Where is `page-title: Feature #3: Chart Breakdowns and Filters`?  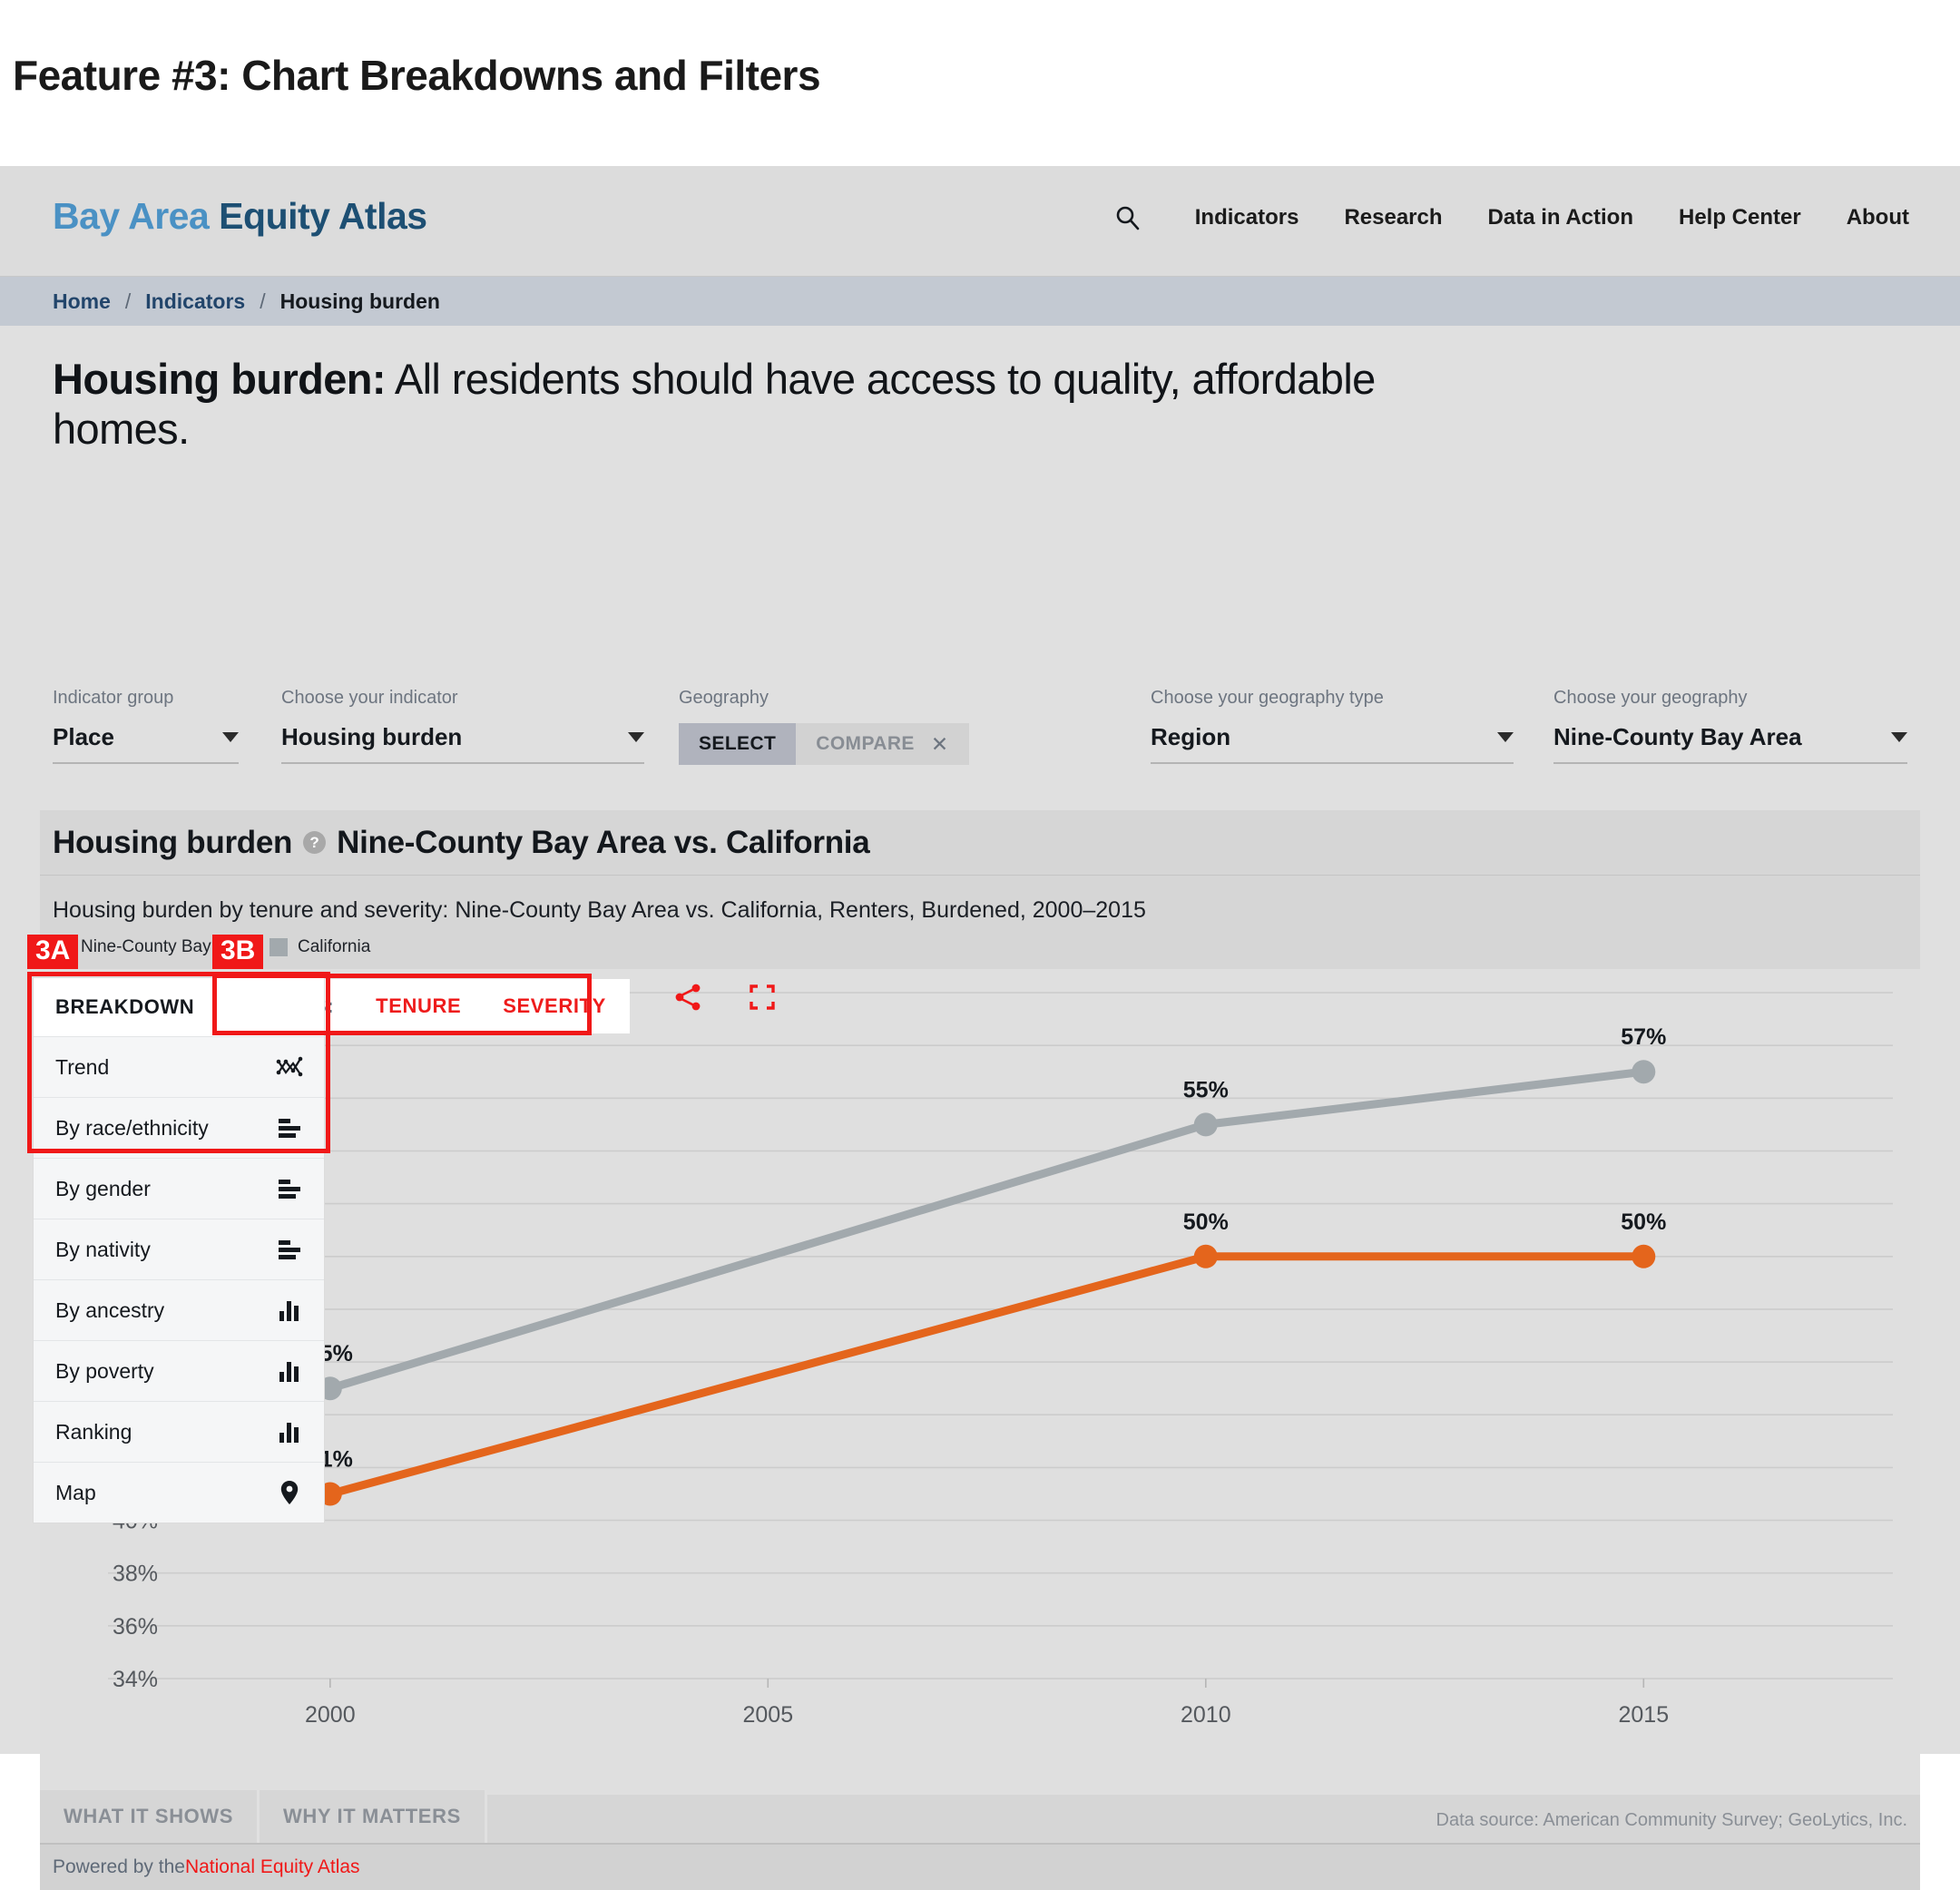 page-title: Feature #3: Chart Breakdowns and Filters is located at coordinates (417, 75).